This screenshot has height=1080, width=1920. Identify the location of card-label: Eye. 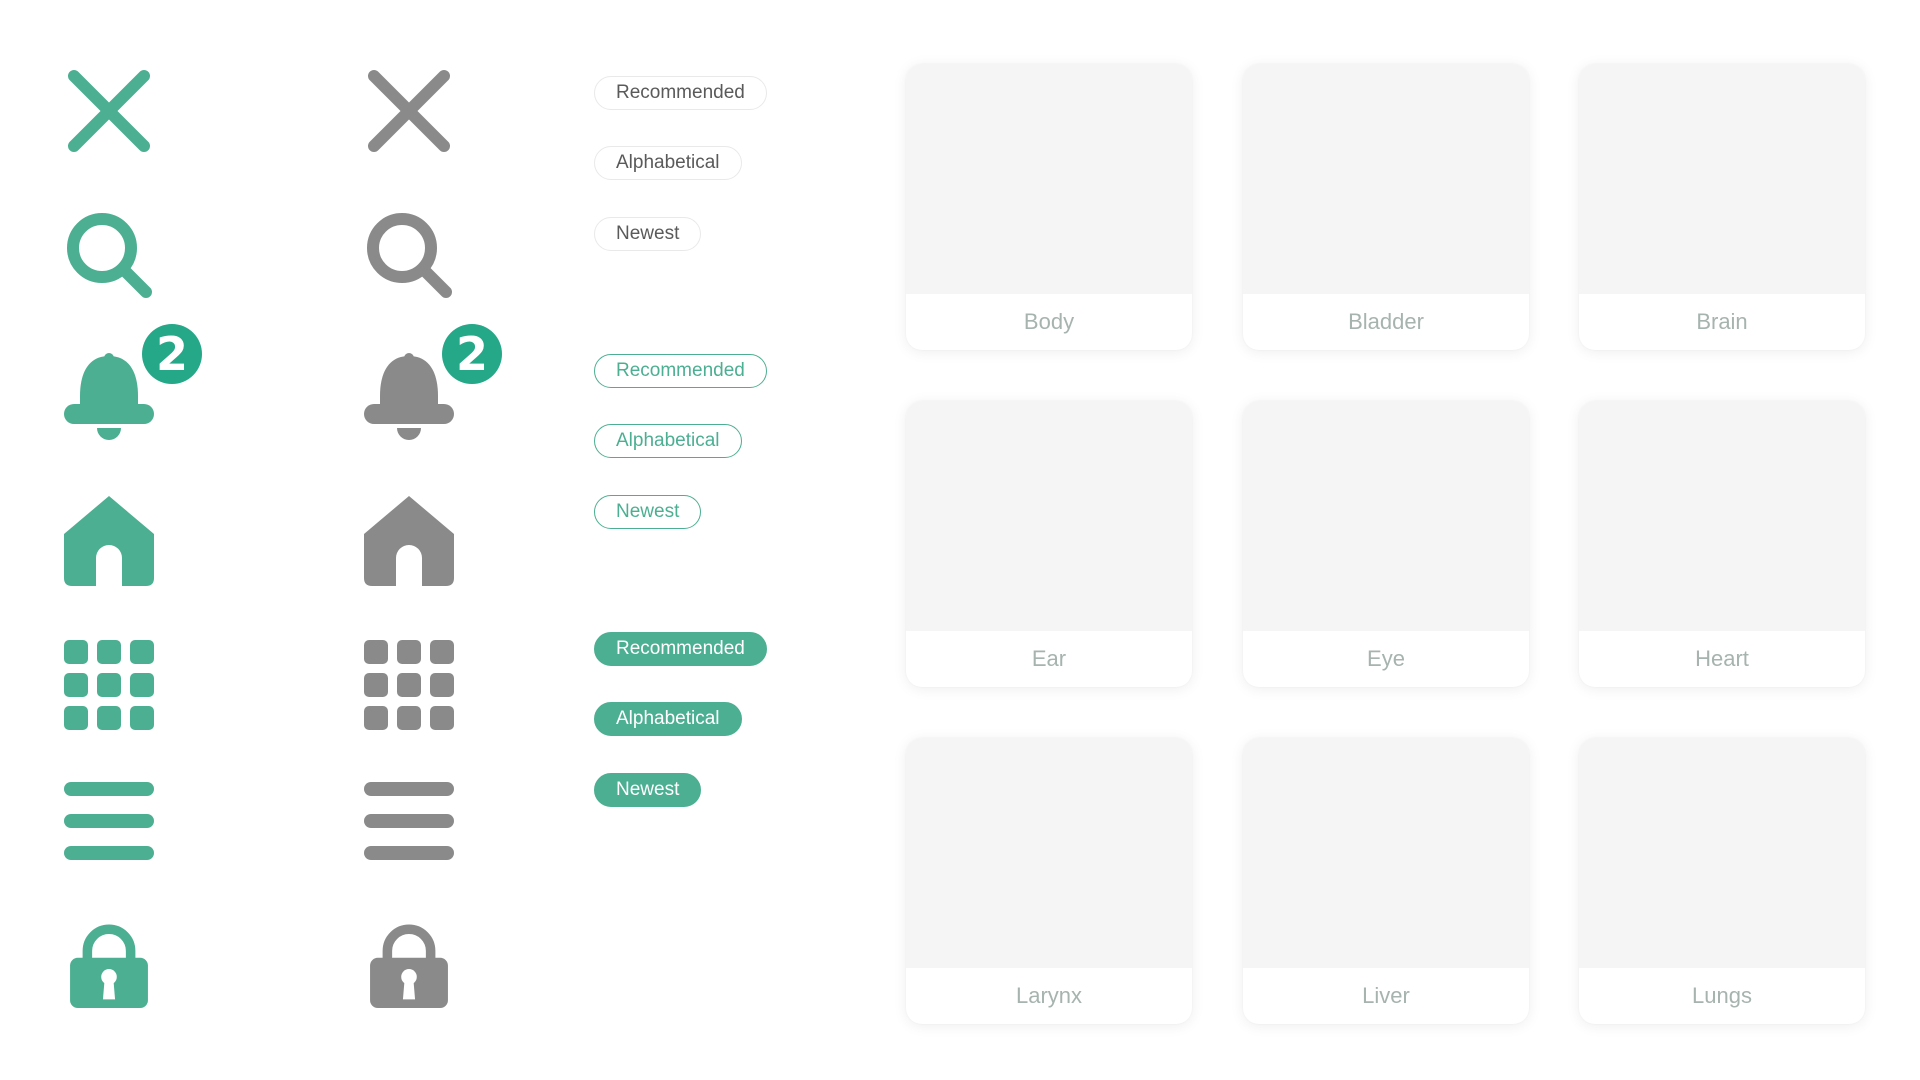
(1386, 658).